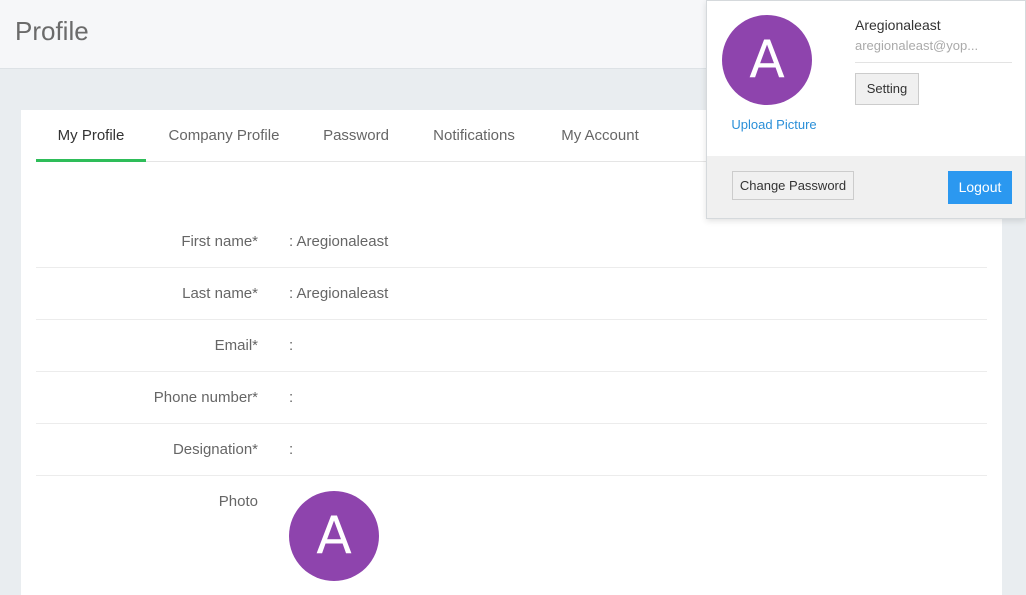 This screenshot has height=595, width=1026. What do you see at coordinates (205, 397) in the screenshot?
I see `phone-number-label: Phone number*` at bounding box center [205, 397].